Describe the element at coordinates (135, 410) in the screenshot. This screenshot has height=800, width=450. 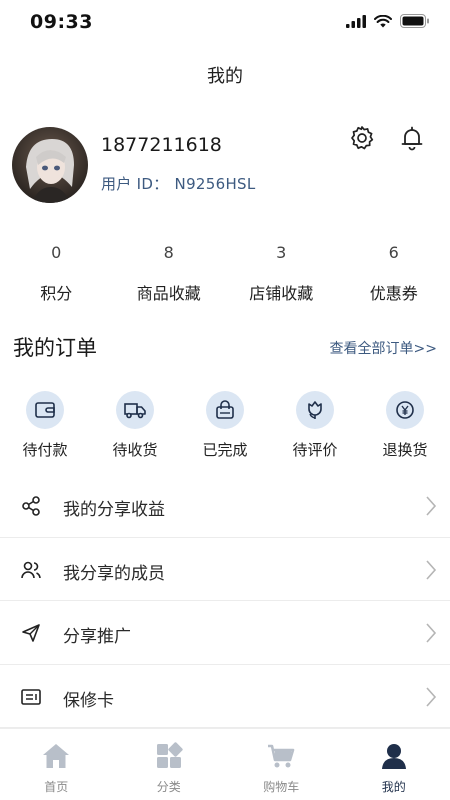
I see `truck-icon` at that location.